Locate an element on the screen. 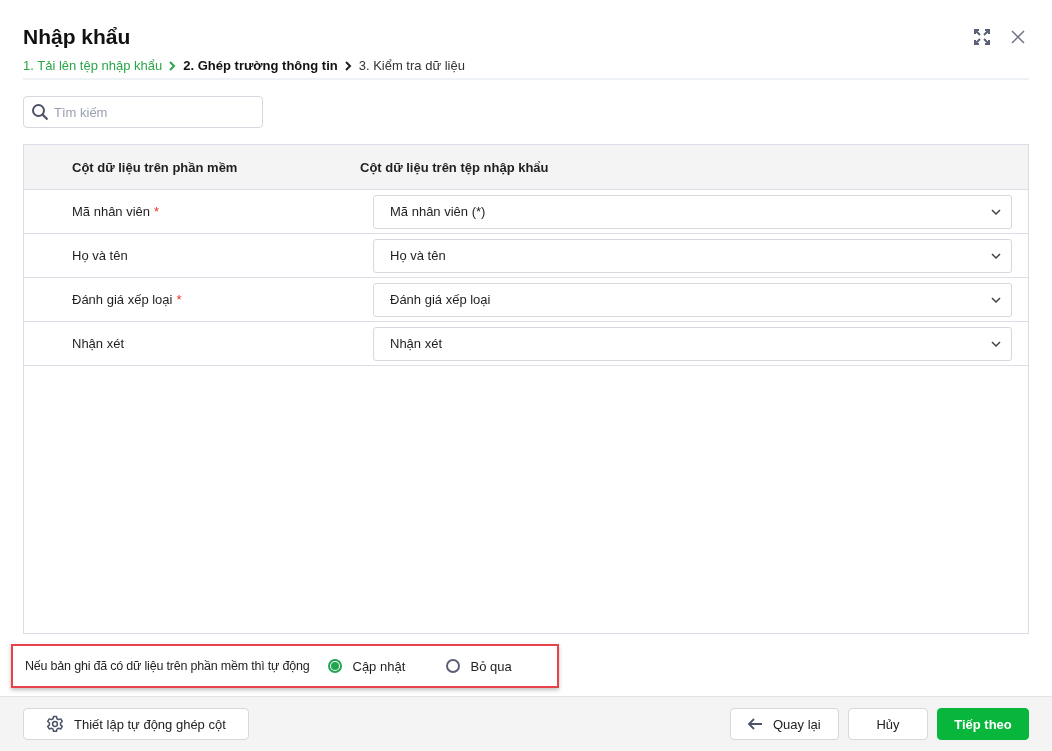 Image resolution: width=1052 pixels, height=751 pixels. step-label: 3. Kiểm tra dữ liệu is located at coordinates (411, 65).